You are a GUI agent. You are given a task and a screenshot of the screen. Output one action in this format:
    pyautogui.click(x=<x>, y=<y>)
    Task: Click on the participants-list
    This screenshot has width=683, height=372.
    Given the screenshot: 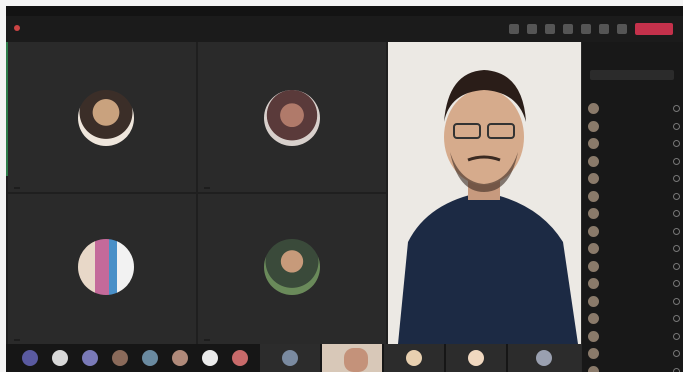 What is the action you would take?
    pyautogui.click(x=634, y=236)
    